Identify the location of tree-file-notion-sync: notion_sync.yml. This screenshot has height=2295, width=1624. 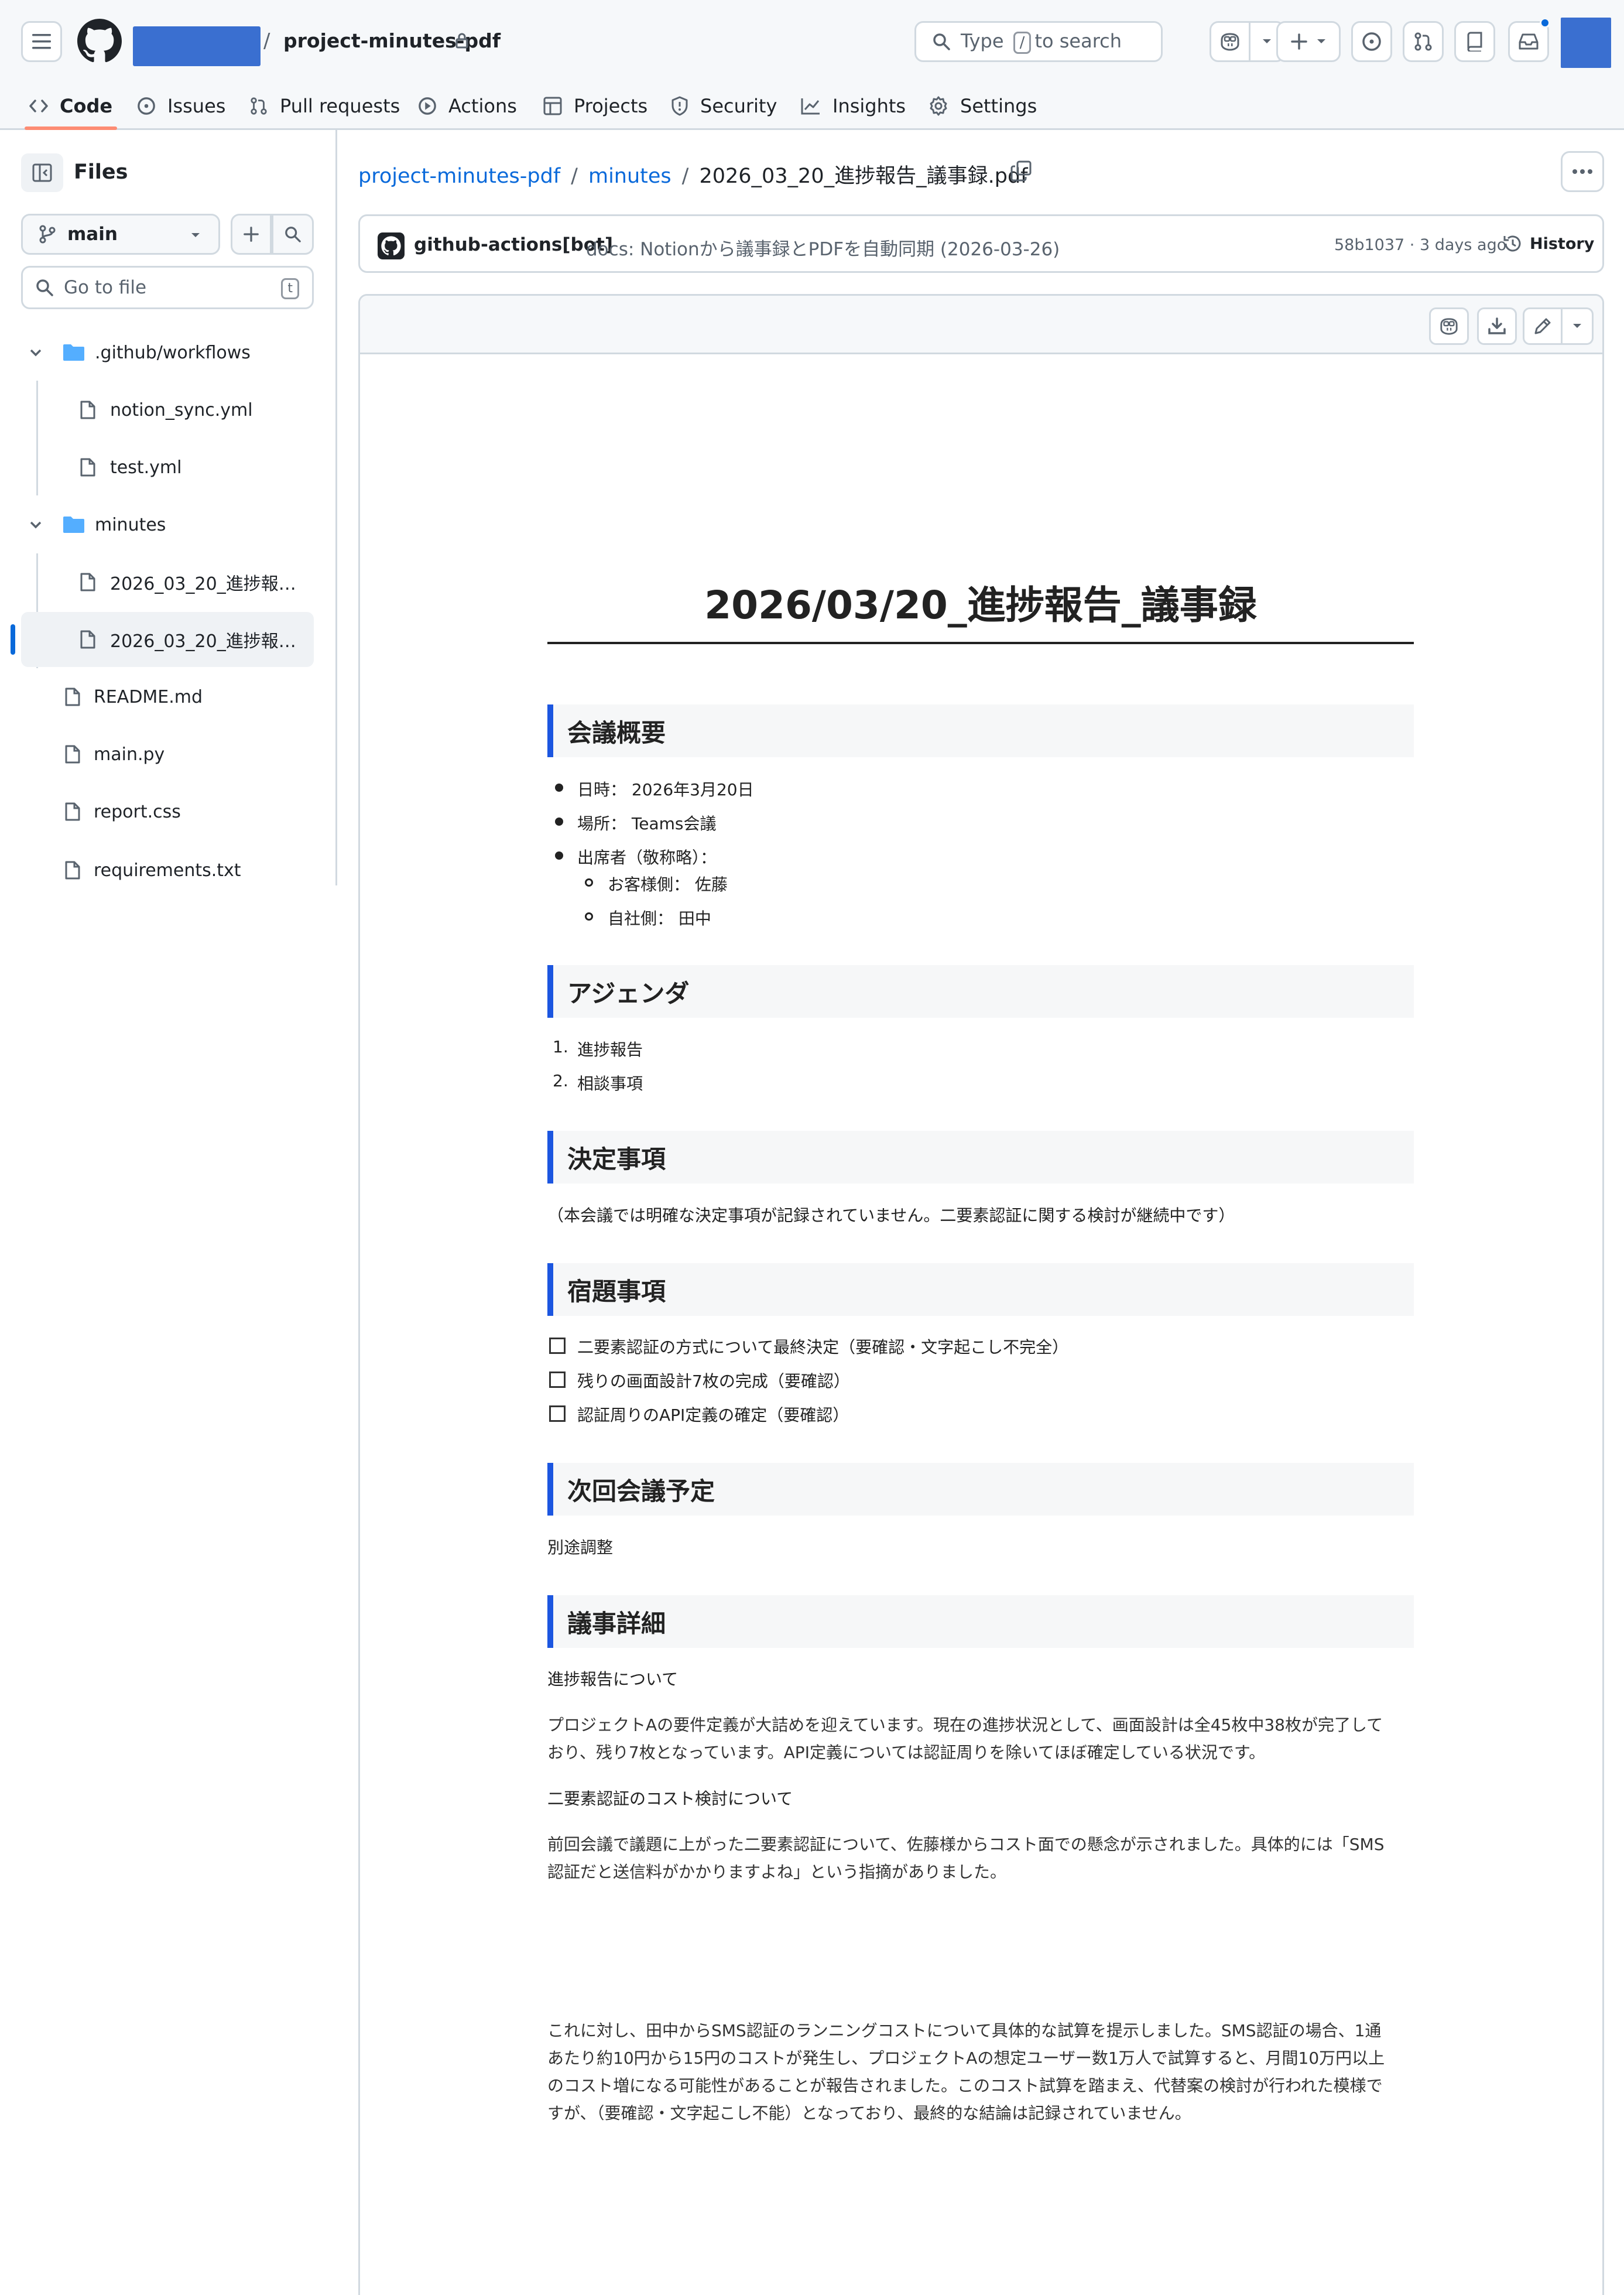
(167, 409).